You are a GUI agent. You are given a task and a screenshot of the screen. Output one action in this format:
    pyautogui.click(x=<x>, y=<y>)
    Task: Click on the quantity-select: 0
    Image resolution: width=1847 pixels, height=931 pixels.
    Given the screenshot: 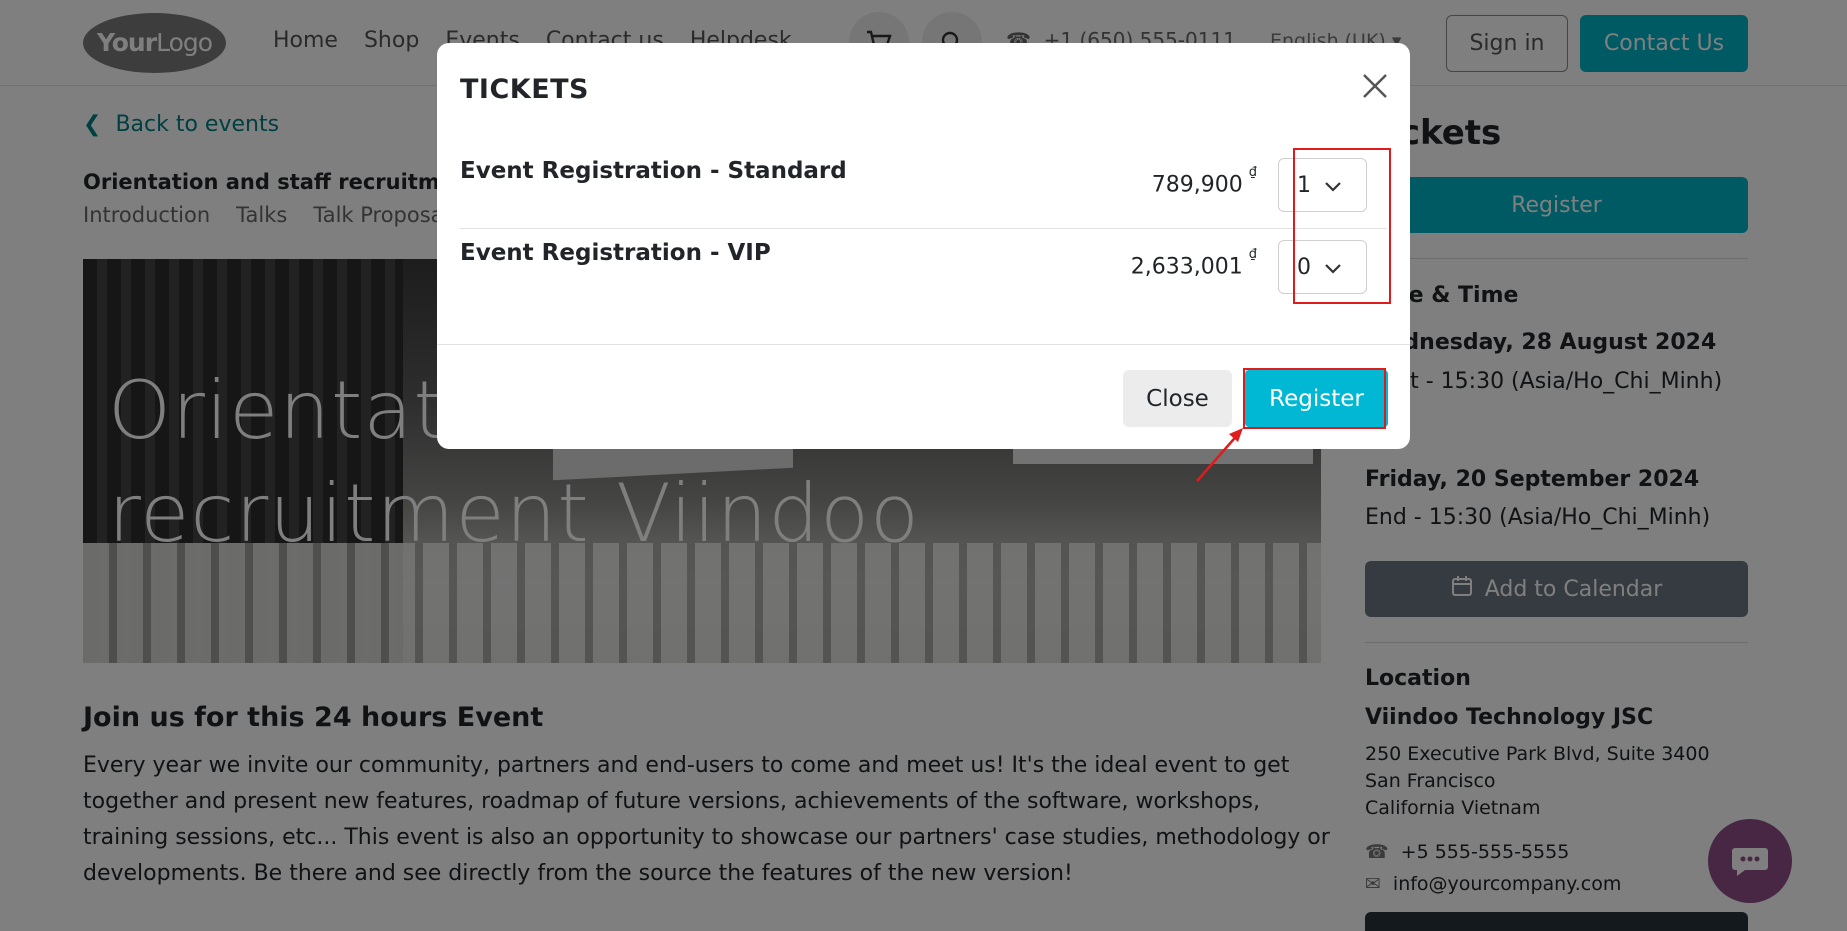 What is the action you would take?
    pyautogui.click(x=1322, y=267)
    